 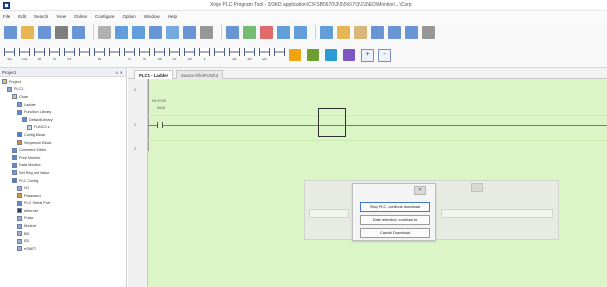 What do you see at coordinates (63, 120) in the screenshot?
I see `tree-node: DefaultLibrary` at bounding box center [63, 120].